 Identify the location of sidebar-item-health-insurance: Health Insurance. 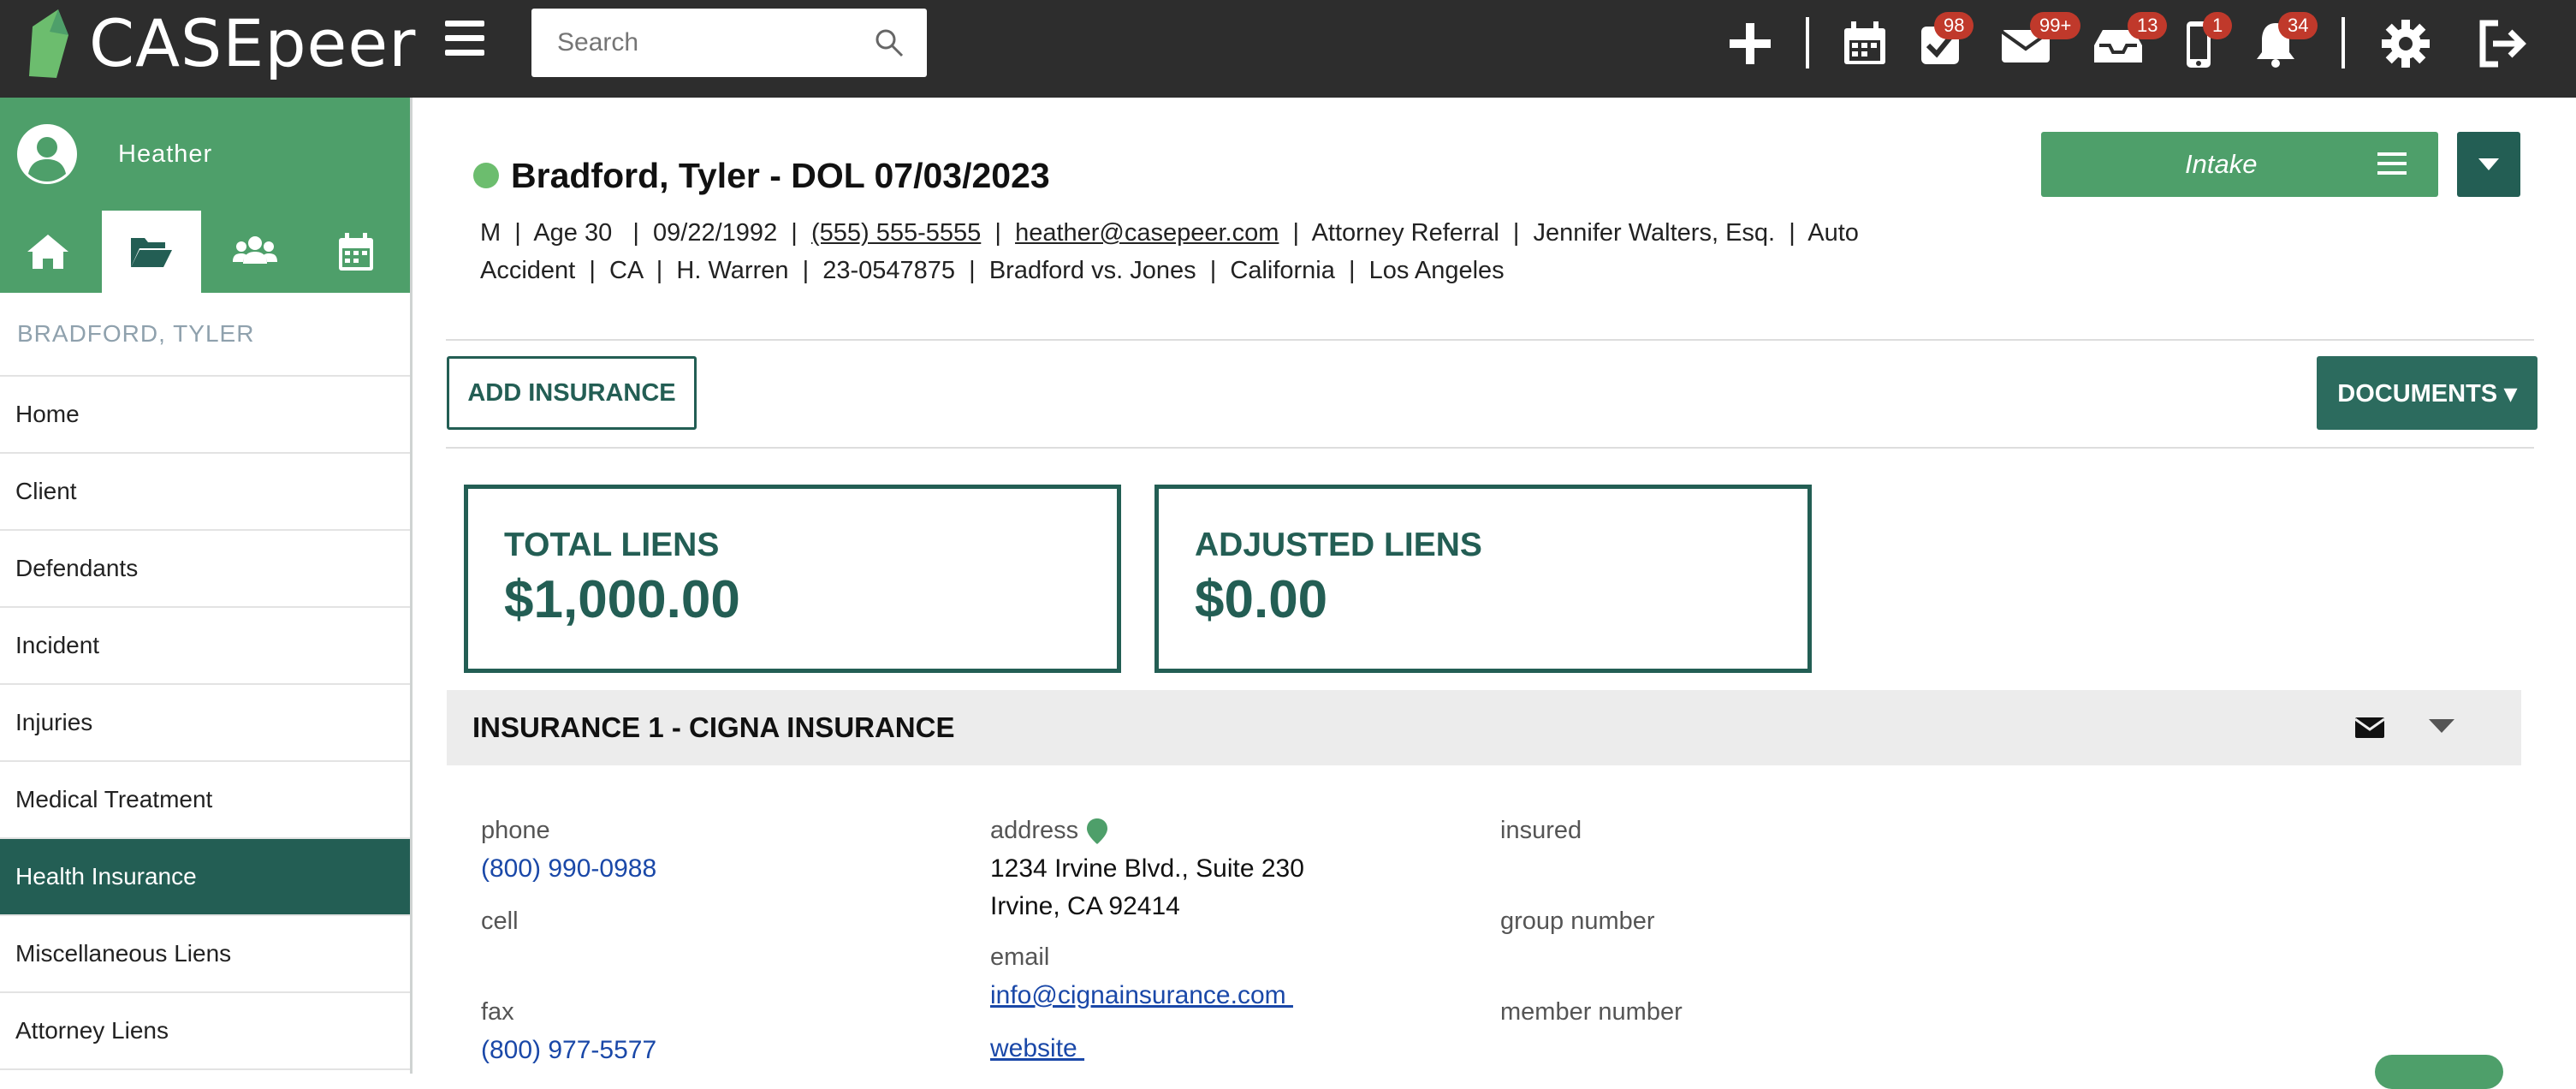
(205, 878).